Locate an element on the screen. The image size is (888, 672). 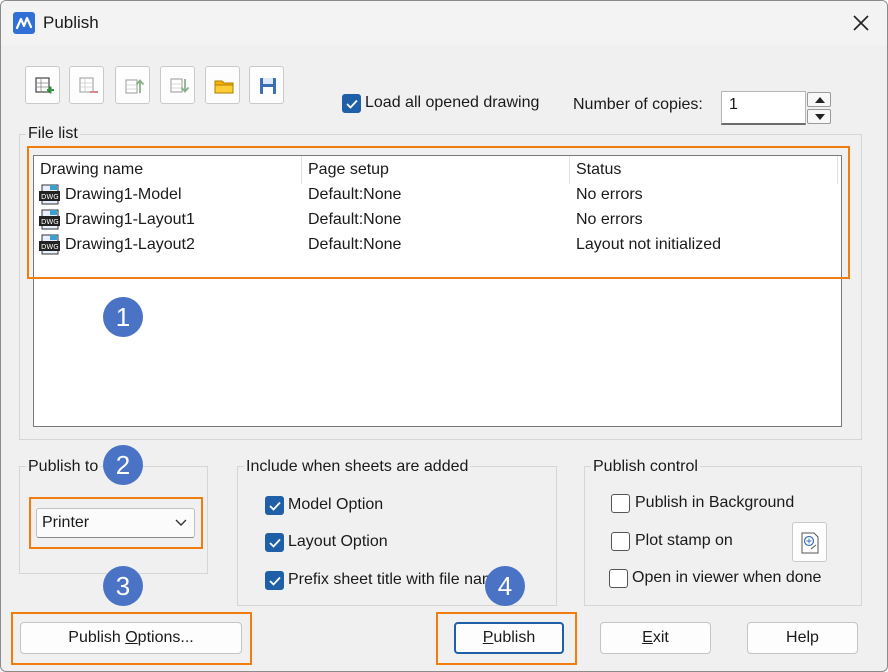
remove-sheets-icon is located at coordinates (88, 85).